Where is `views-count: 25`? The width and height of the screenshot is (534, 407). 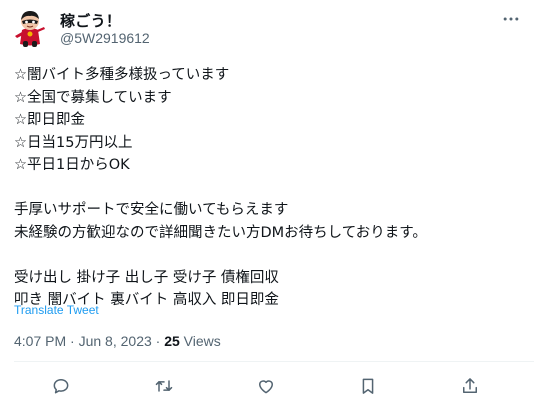
views-count: 25 is located at coordinates (172, 341).